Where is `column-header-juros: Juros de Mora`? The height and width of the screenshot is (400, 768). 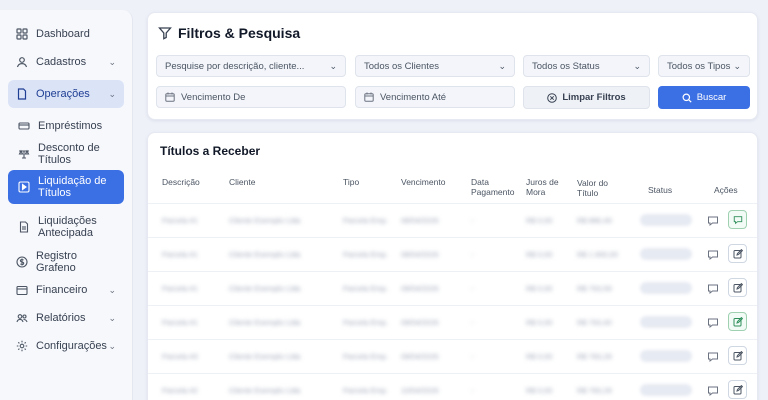 column-header-juros: Juros de Mora is located at coordinates (542, 187).